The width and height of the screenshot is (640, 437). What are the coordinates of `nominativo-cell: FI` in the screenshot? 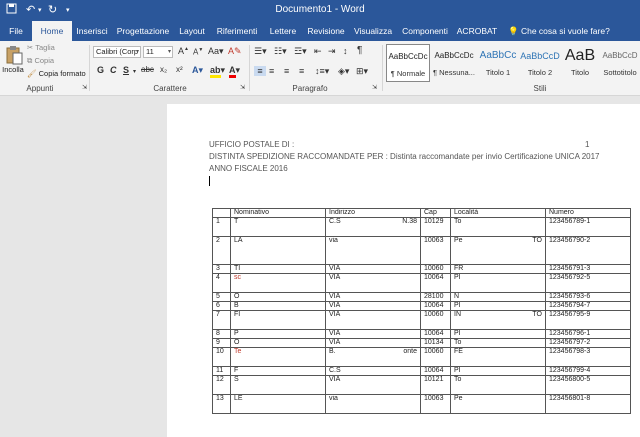 It's located at (278, 320).